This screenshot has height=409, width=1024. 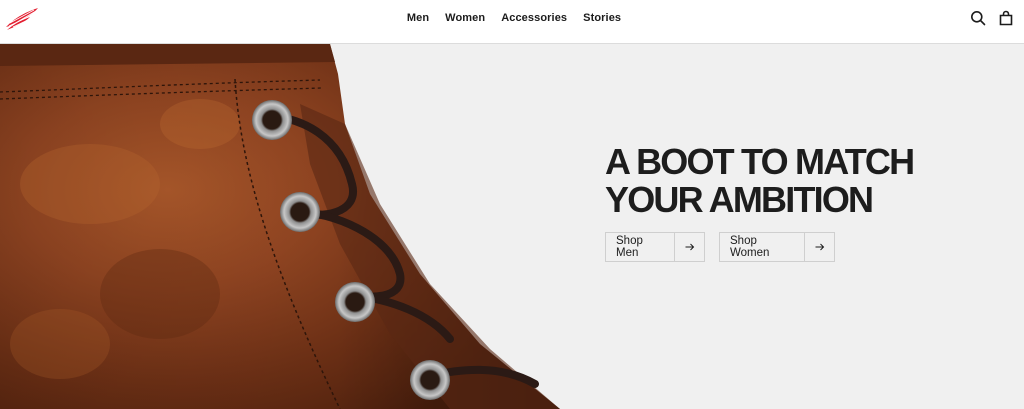 What do you see at coordinates (739, 199) in the screenshot?
I see `hero-headline-line2: YOUR AMBITION` at bounding box center [739, 199].